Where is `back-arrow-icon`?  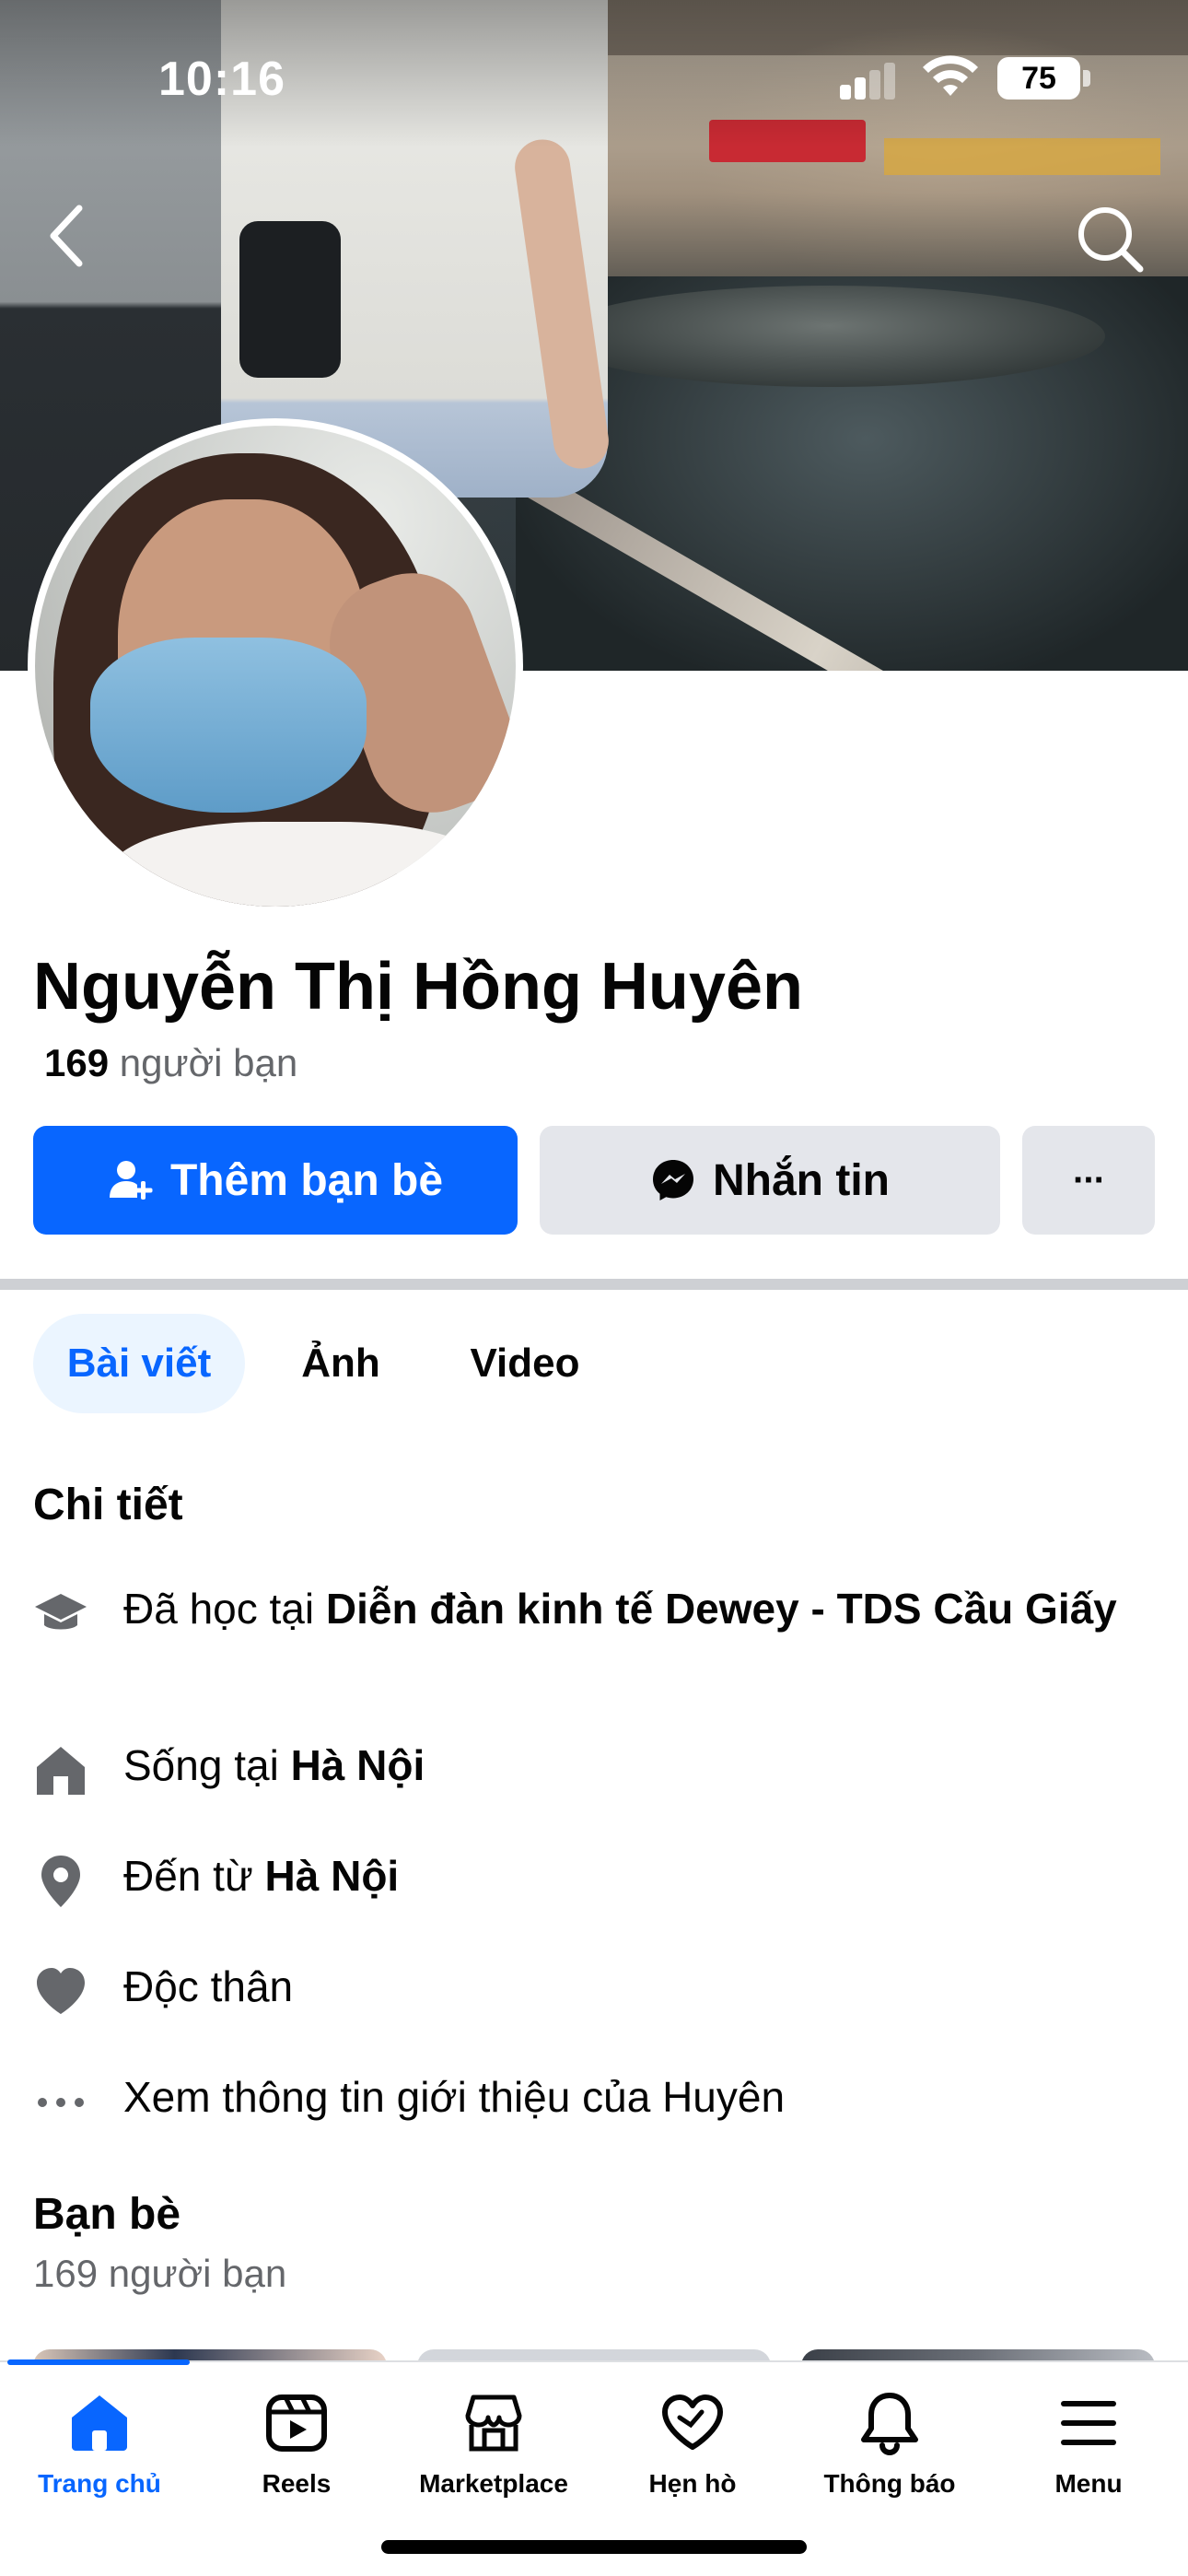
back-arrow-icon is located at coordinates (67, 235).